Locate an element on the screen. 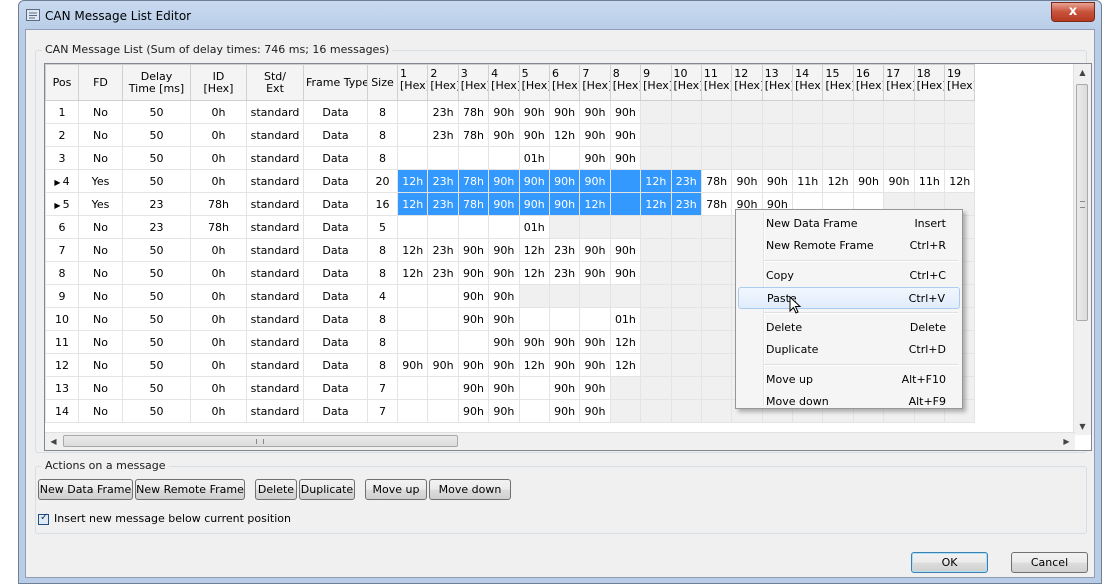 This screenshot has width=1120, height=586. close-window-button: x is located at coordinates (1073, 12).